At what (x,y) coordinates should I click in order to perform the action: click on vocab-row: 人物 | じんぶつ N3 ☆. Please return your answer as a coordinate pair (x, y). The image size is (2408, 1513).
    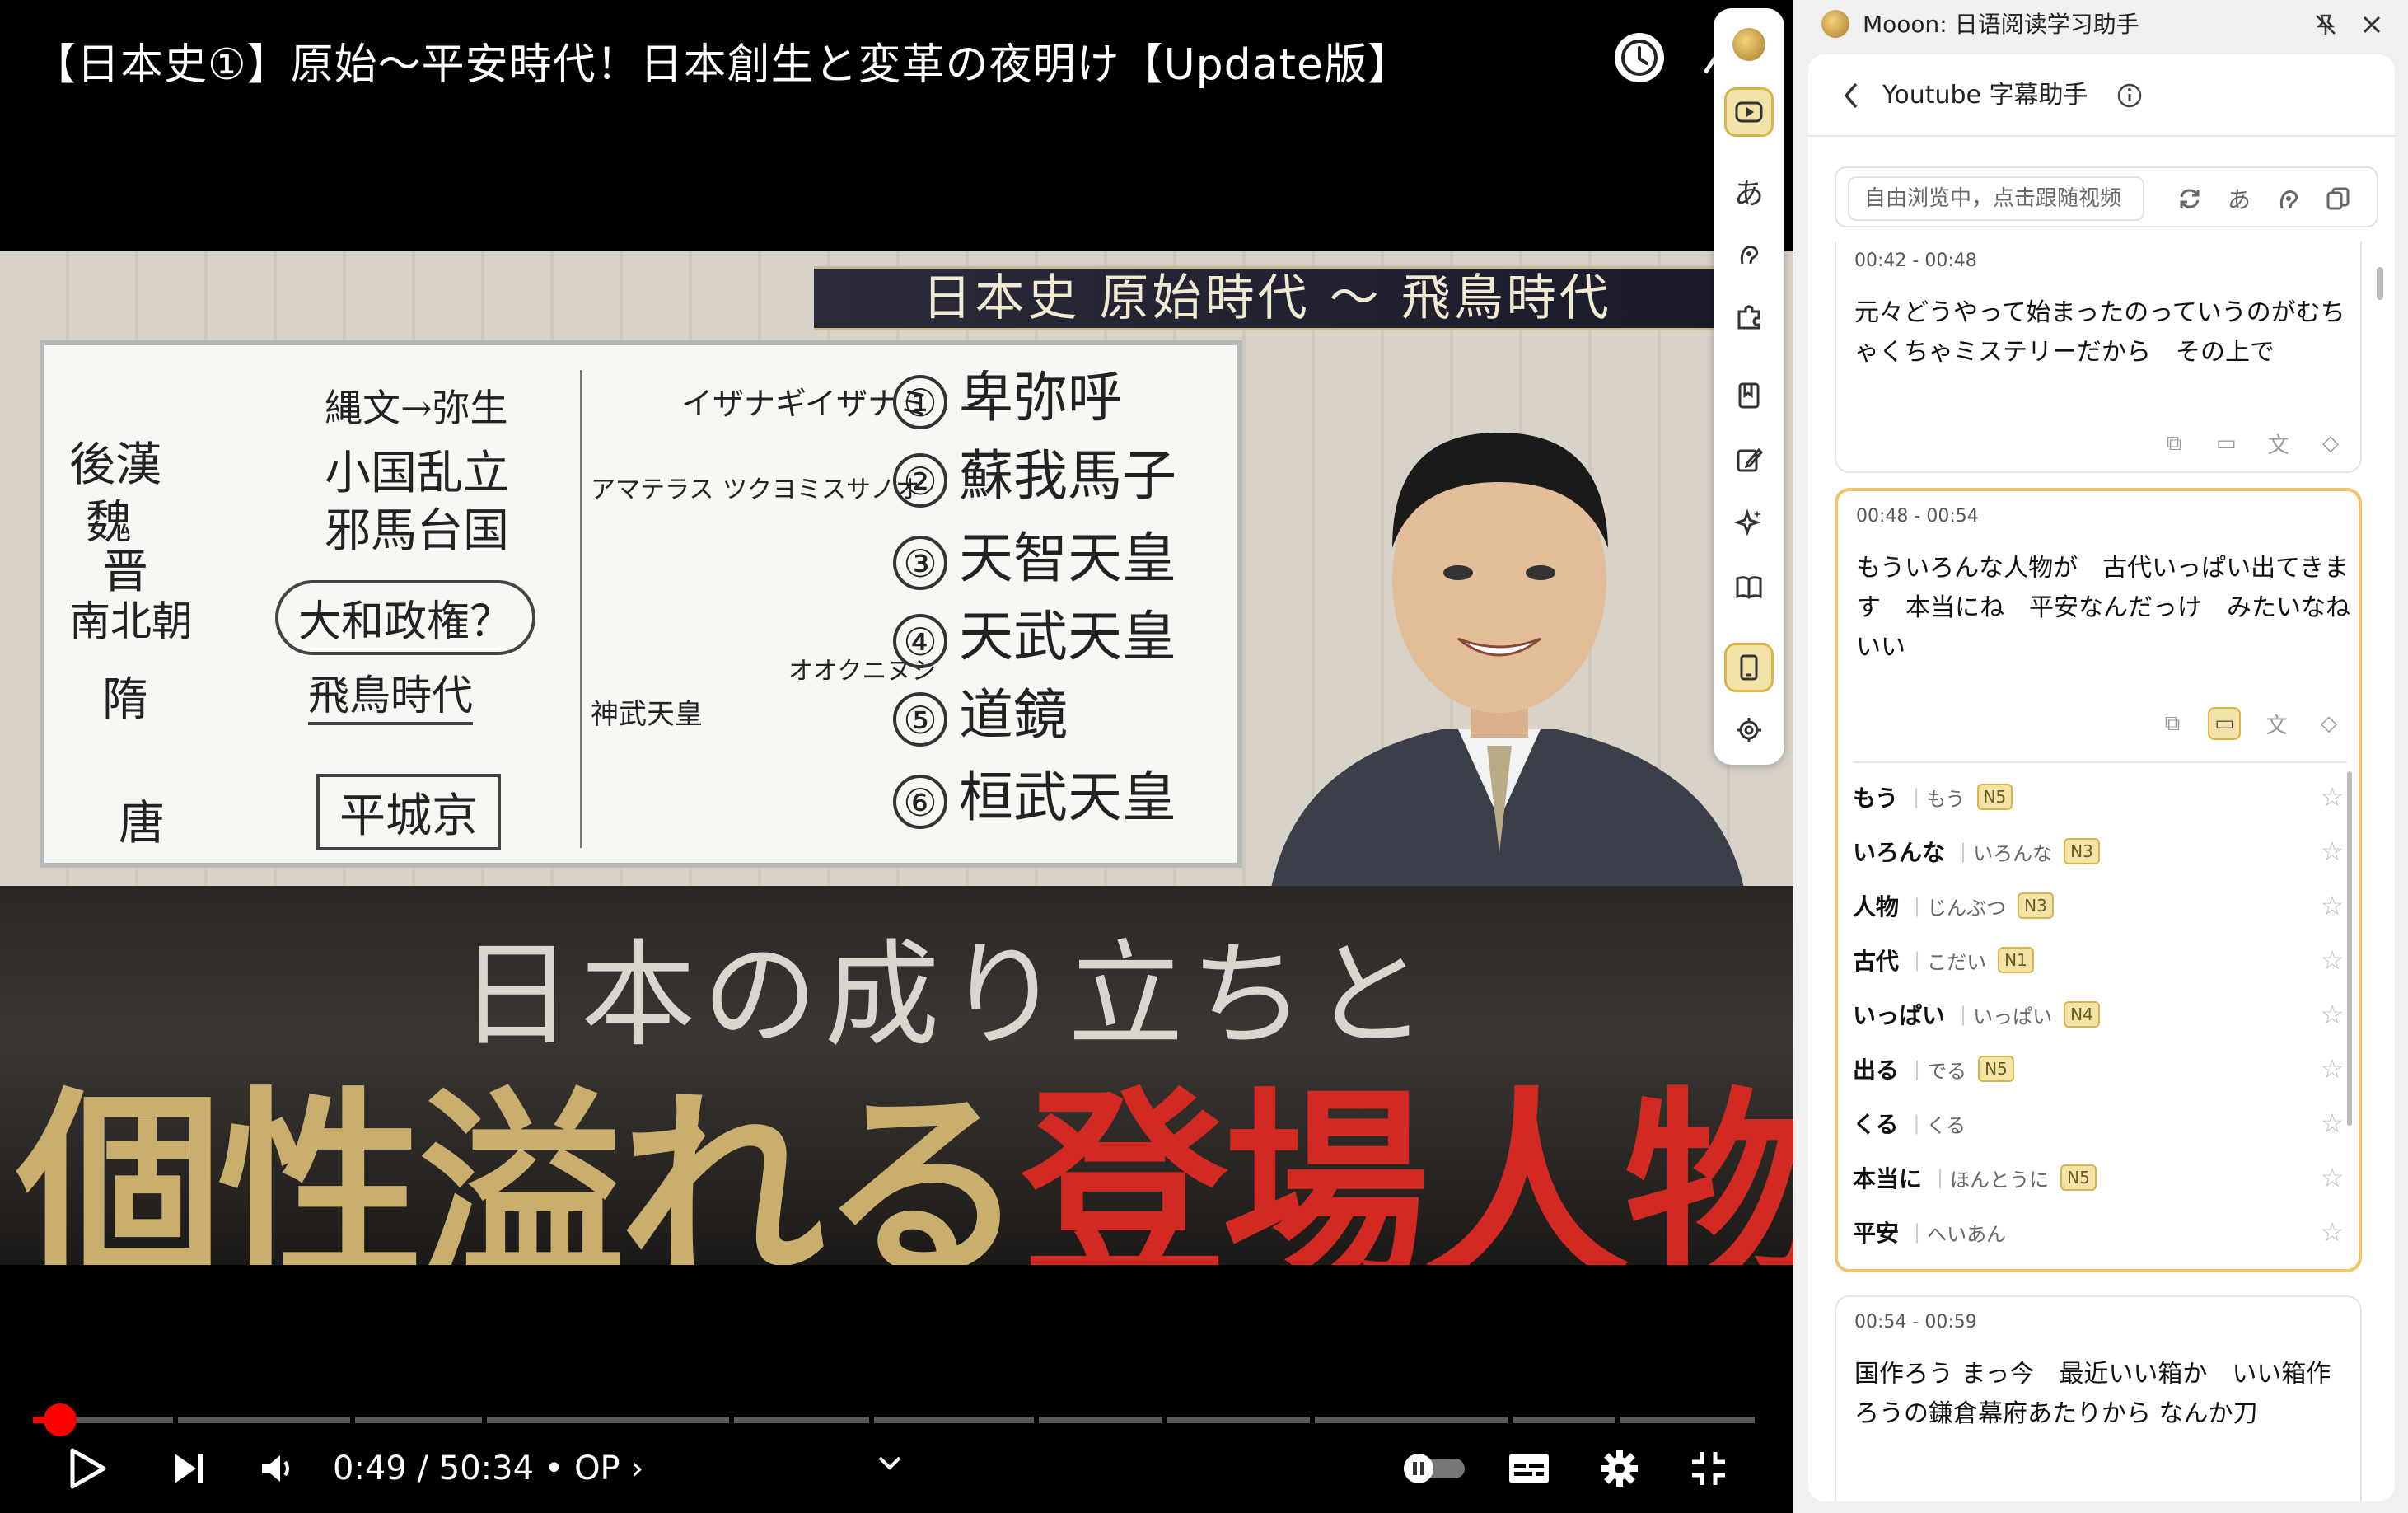
    Looking at the image, I should click on (2100, 906).